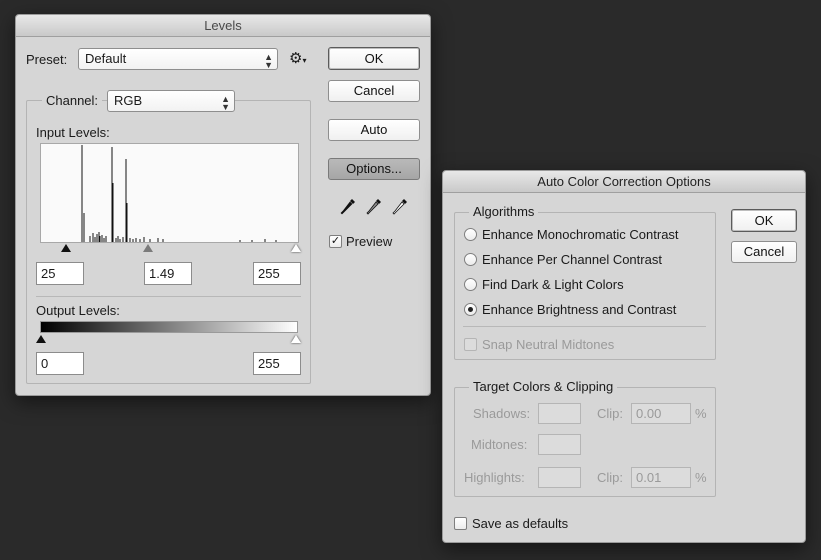 This screenshot has width=821, height=560. I want to click on input-slider-track, so click(170, 249).